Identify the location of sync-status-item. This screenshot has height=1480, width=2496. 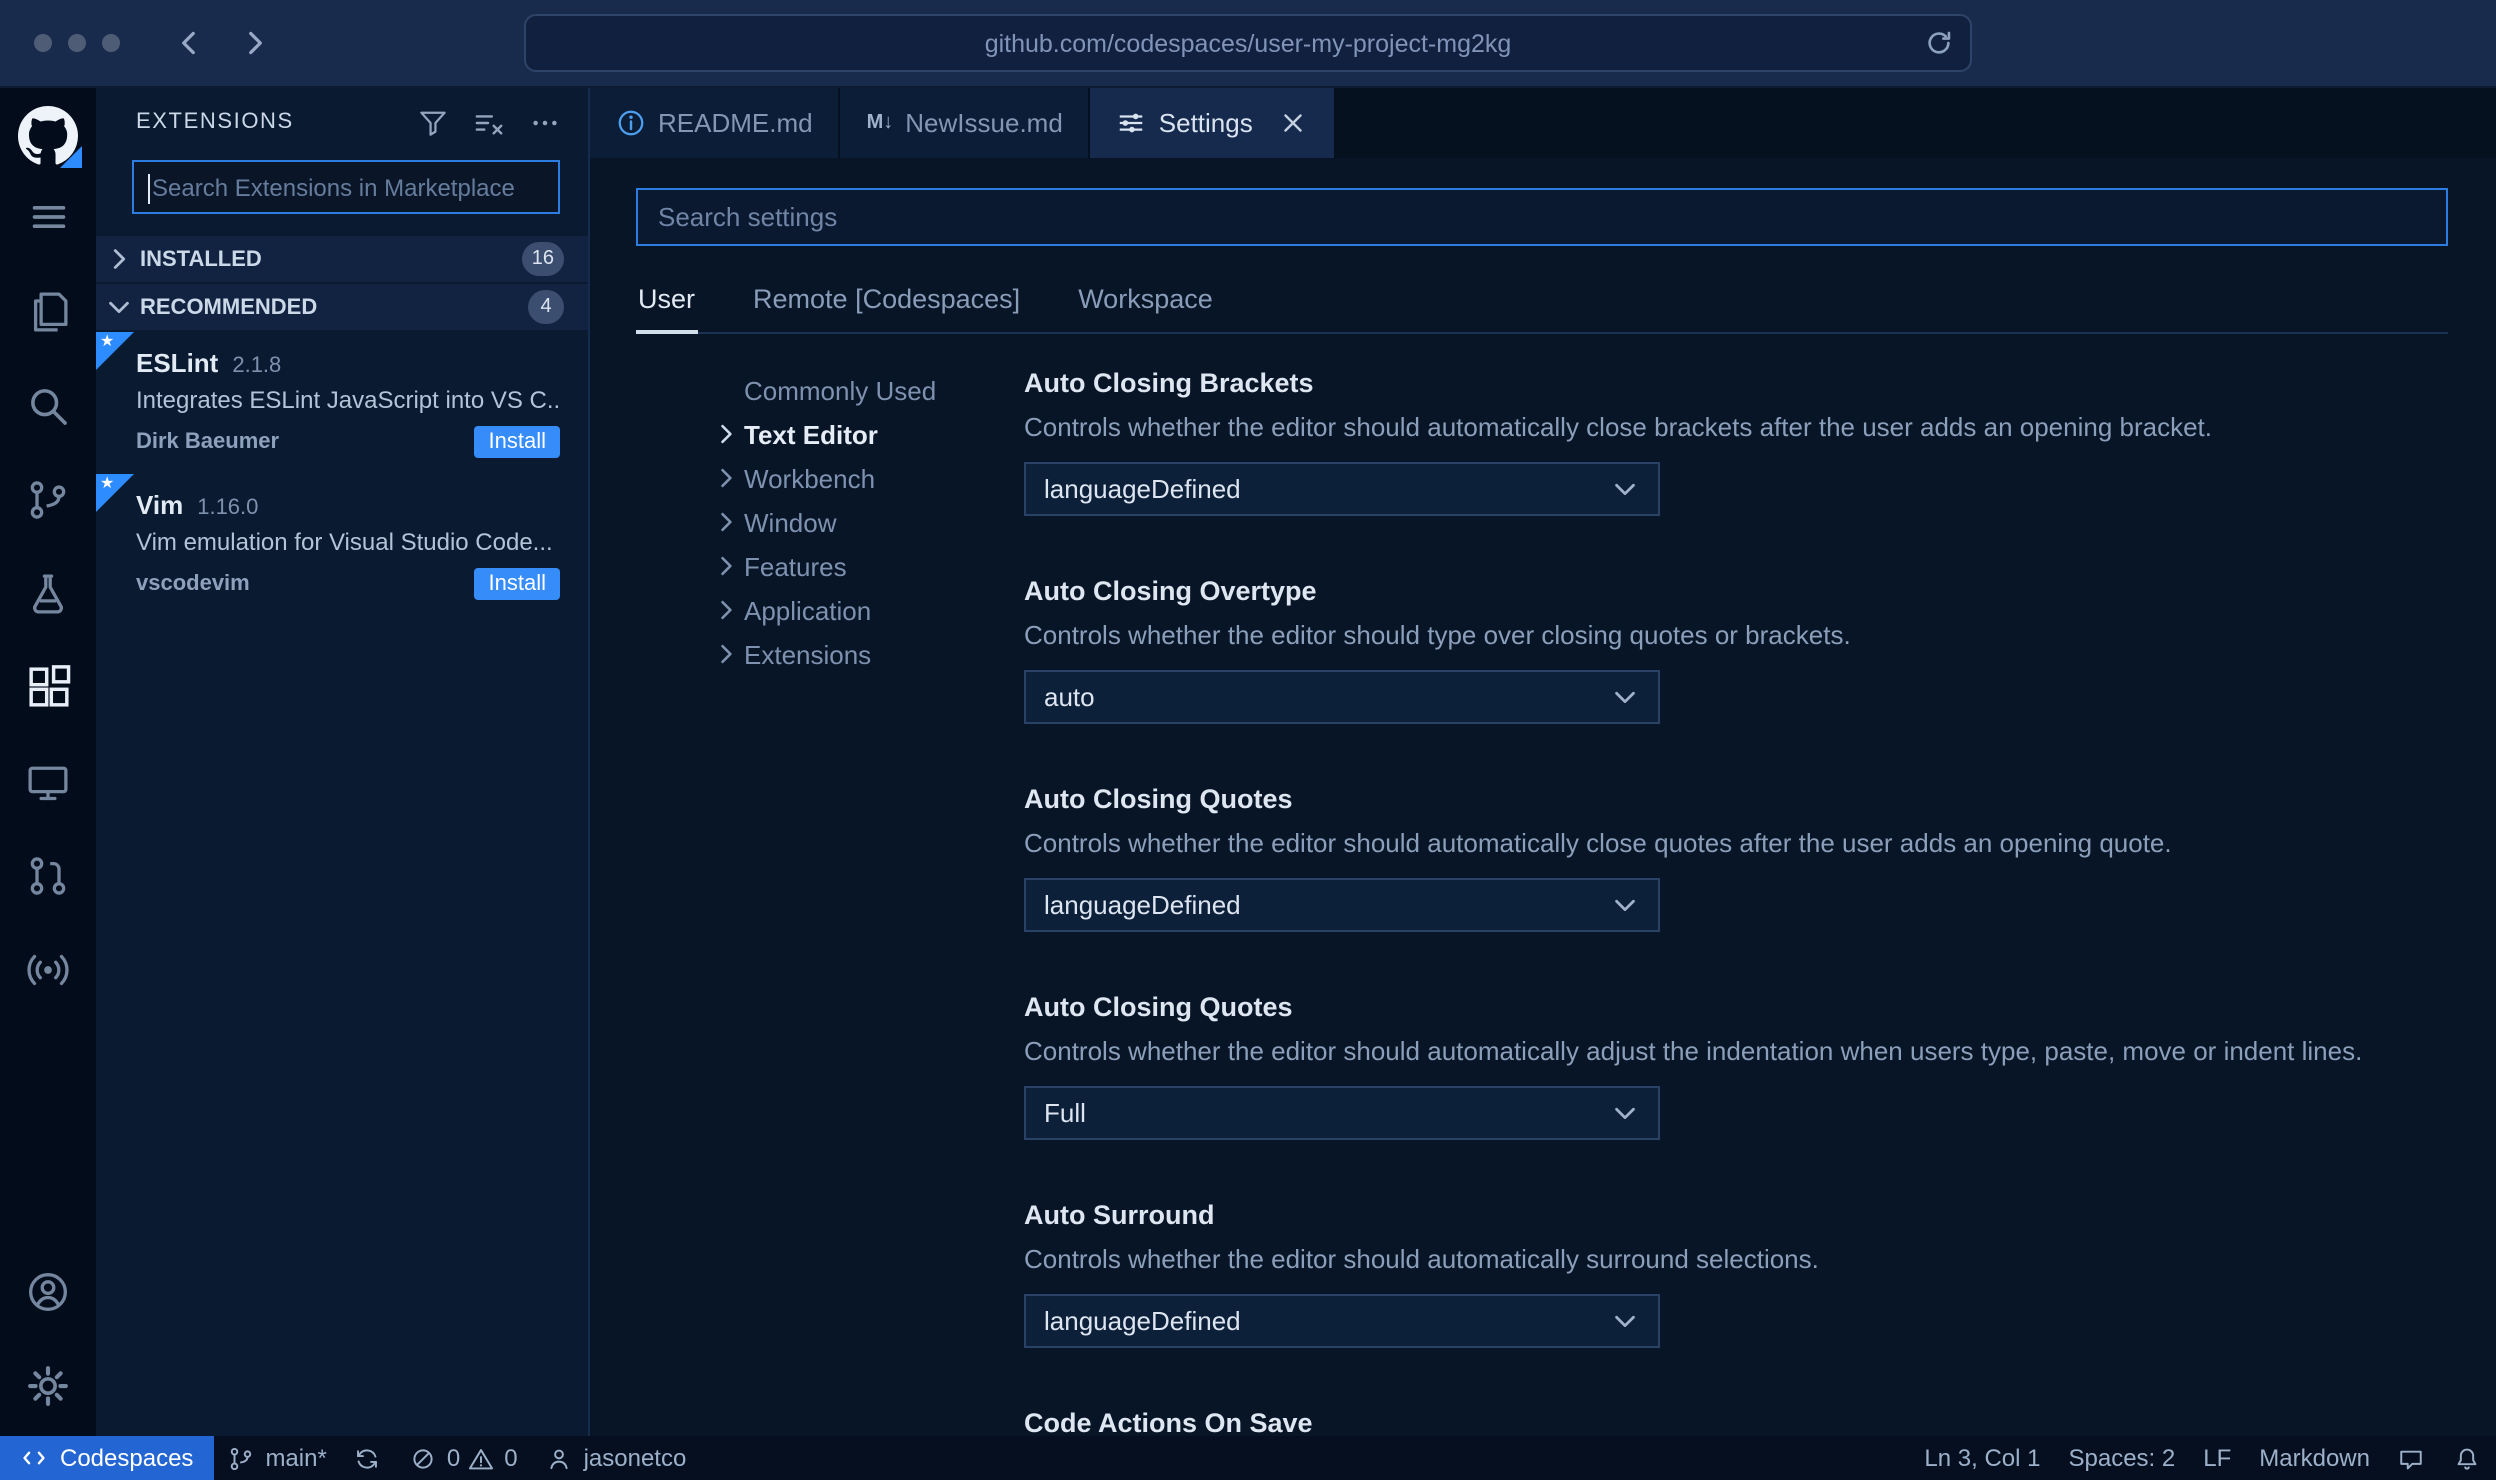
(369, 1458).